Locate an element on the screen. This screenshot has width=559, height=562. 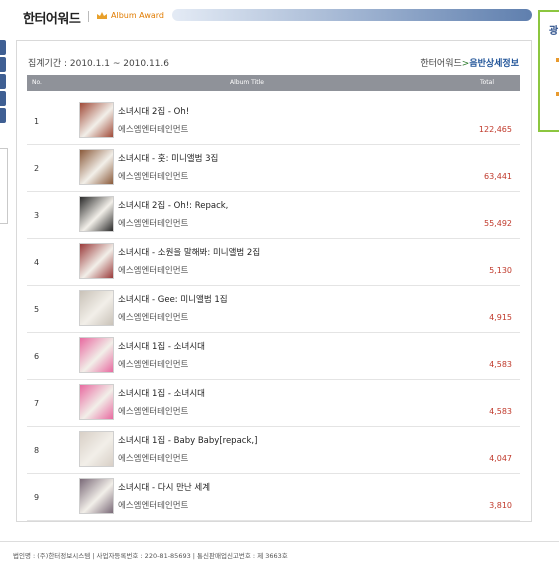
ad-title: 광 is located at coordinates (554, 31).